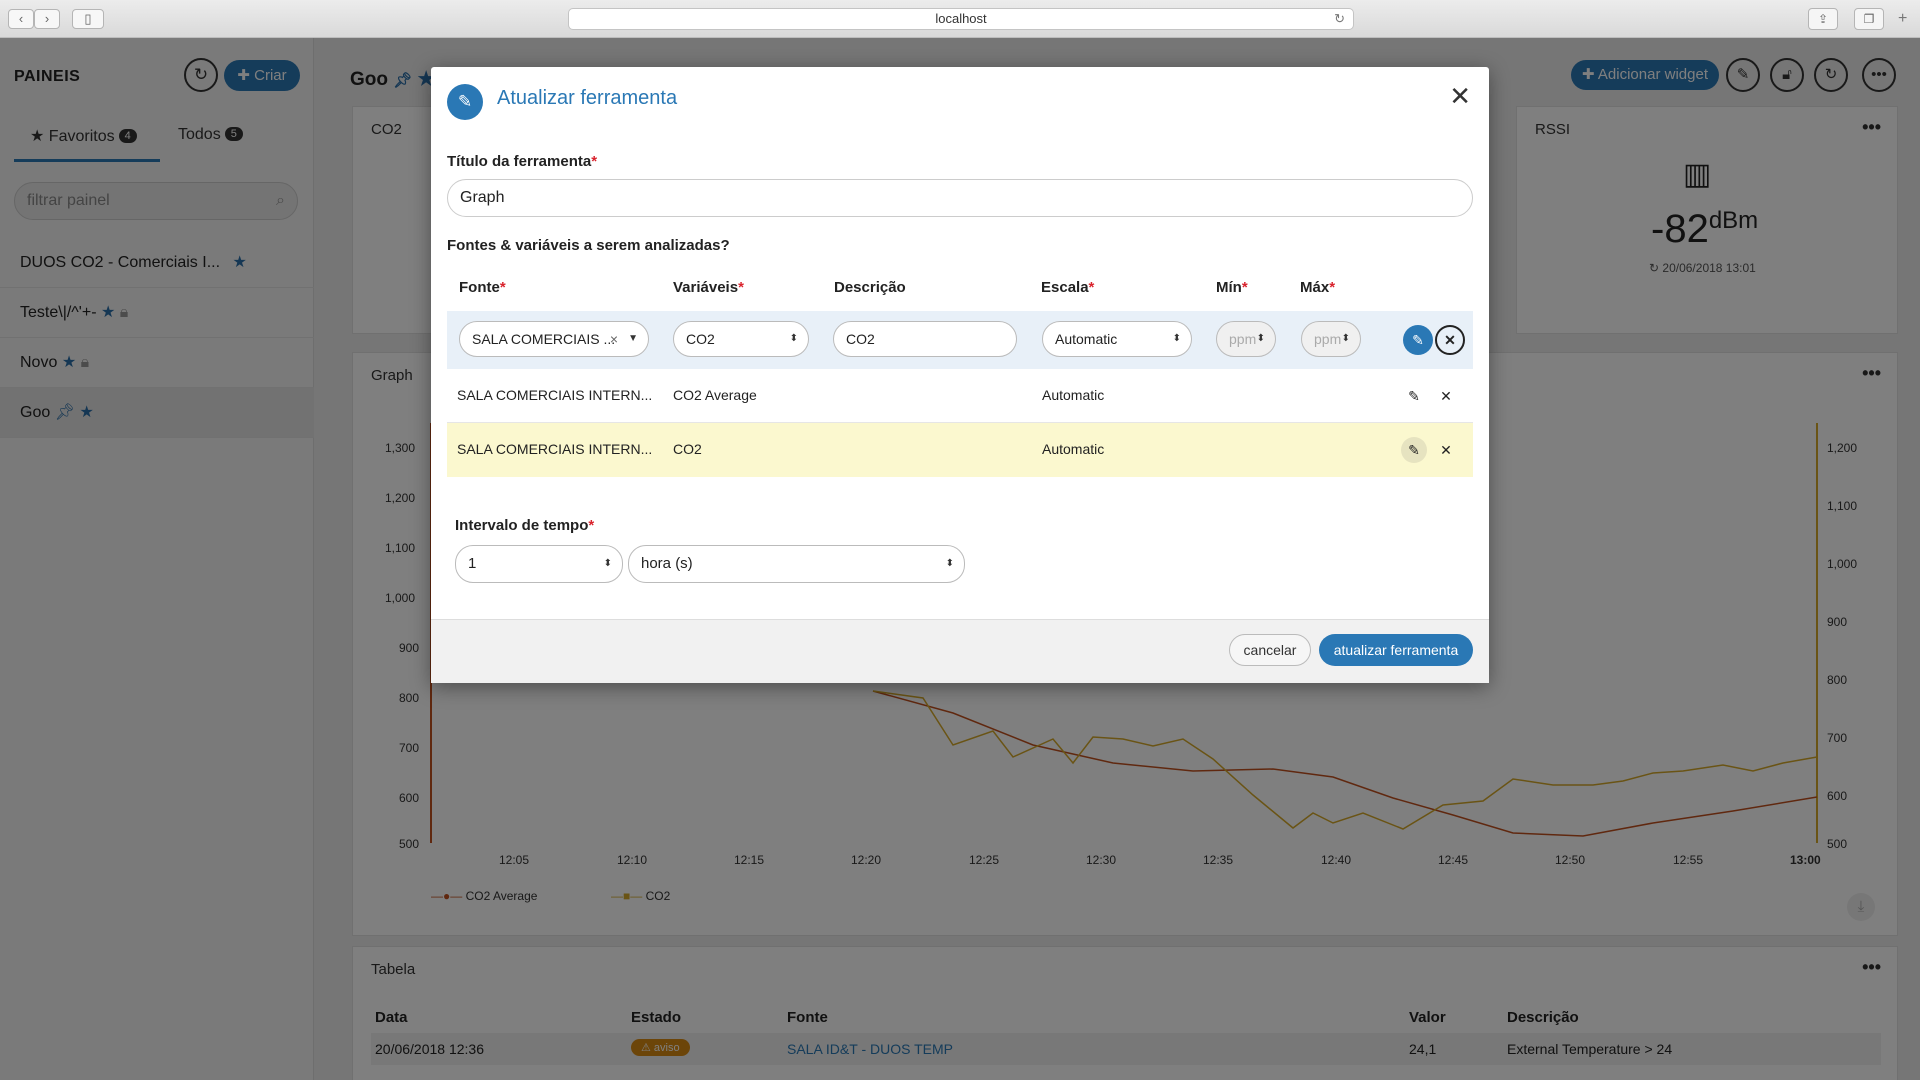  I want to click on clear-icon: ×, so click(614, 339).